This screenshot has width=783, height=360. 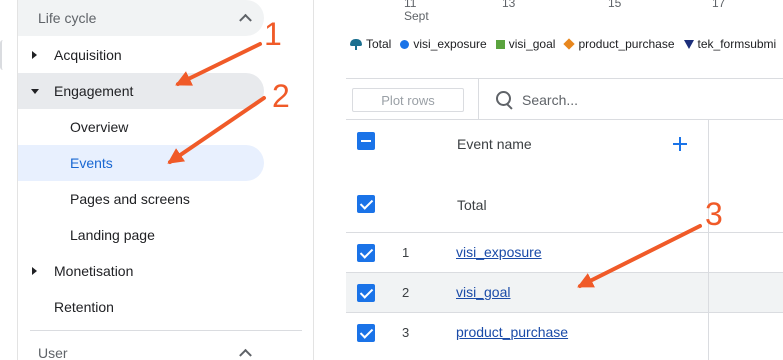 I want to click on total-checkbox, so click(x=366, y=204).